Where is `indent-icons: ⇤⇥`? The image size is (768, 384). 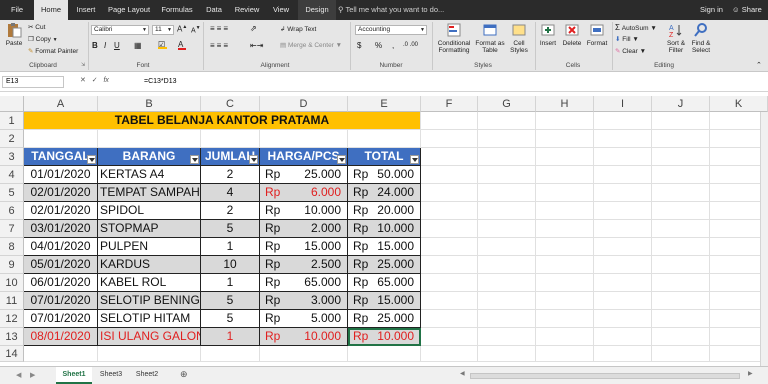
indent-icons: ⇤⇥ is located at coordinates (256, 45).